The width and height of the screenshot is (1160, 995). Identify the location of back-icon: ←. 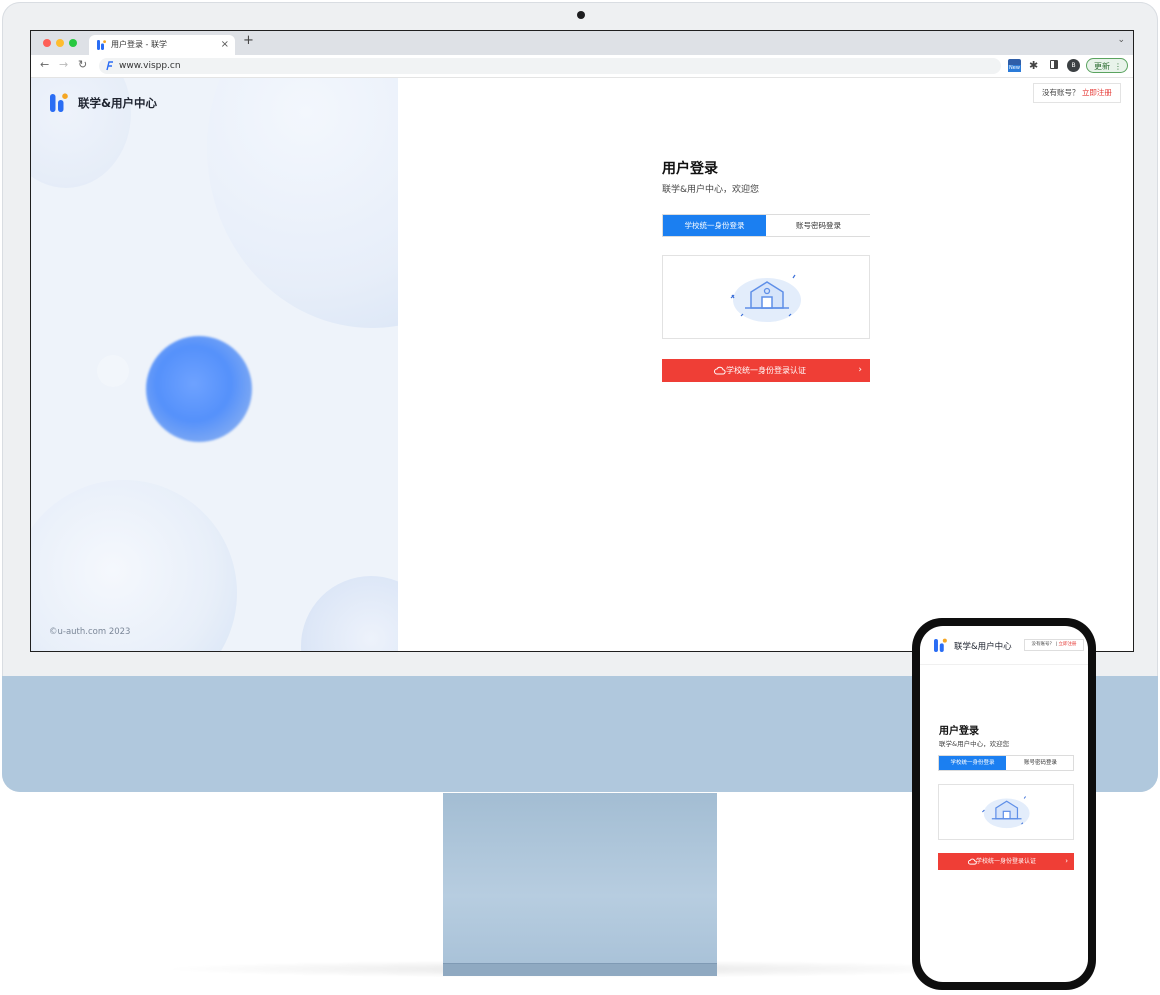
(44, 64).